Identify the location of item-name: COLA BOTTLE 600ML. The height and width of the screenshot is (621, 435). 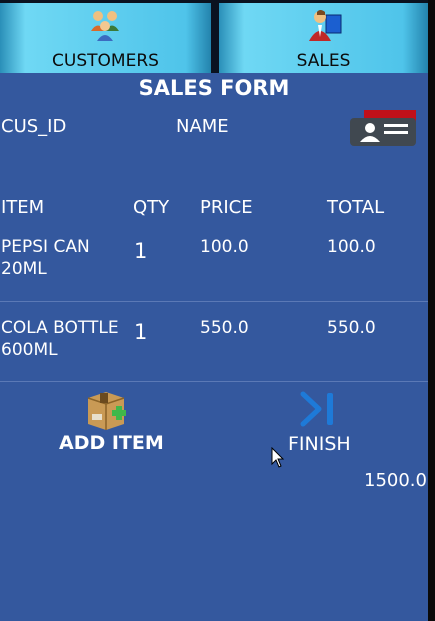
(60, 339).